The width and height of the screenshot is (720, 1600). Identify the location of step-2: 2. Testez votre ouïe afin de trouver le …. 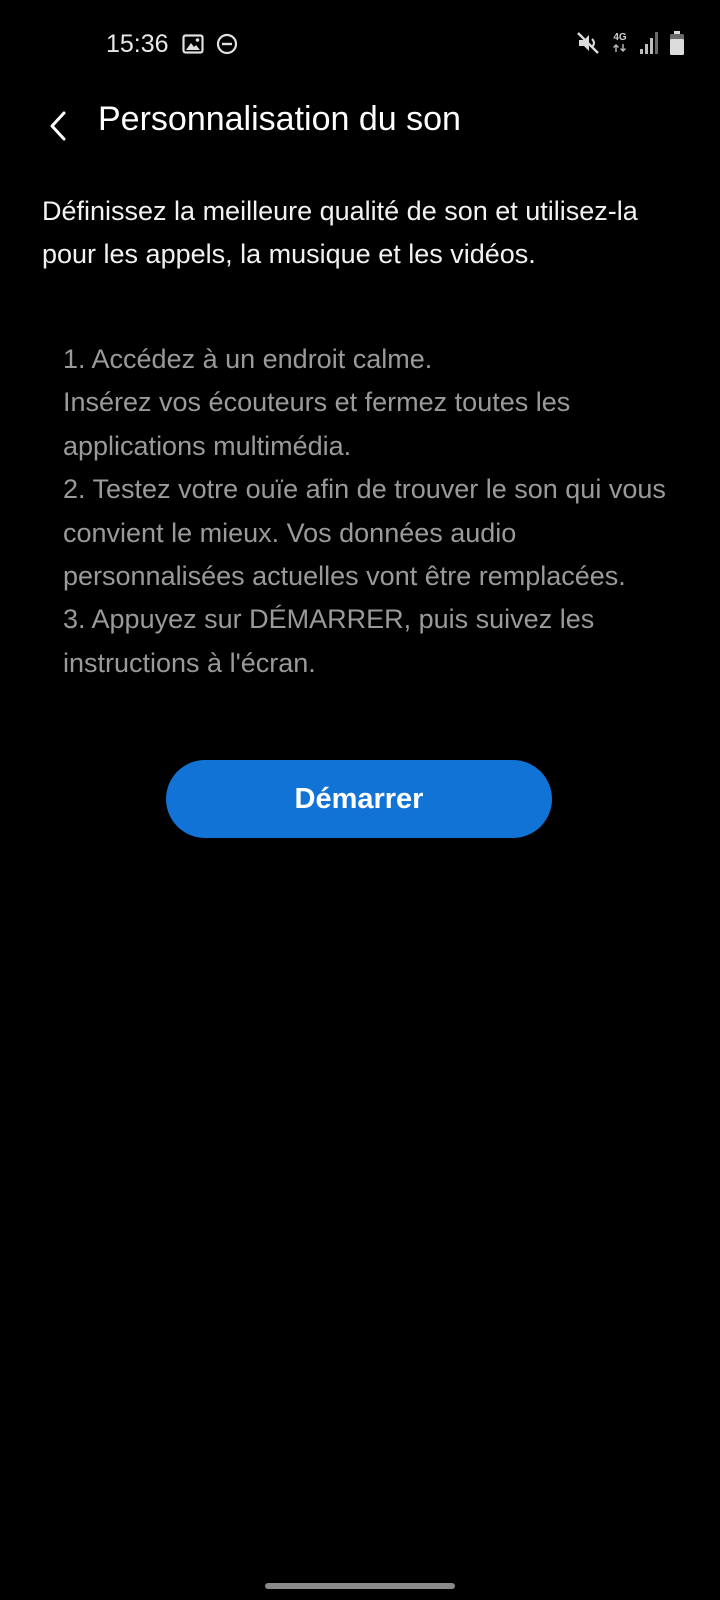
(364, 533).